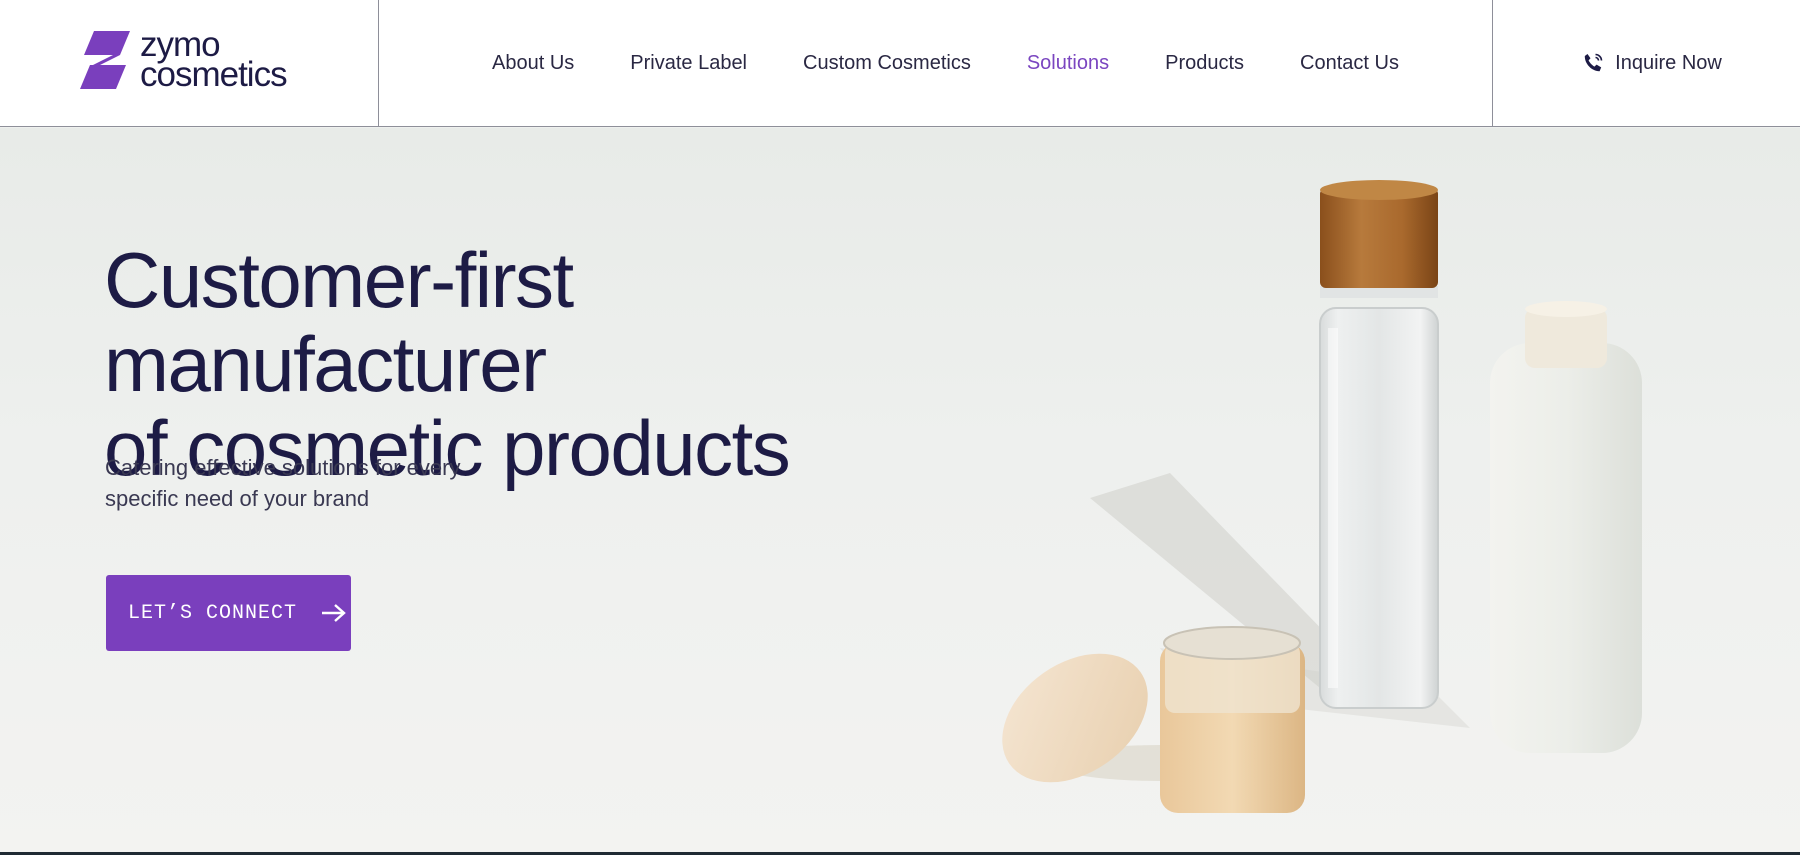  Describe the element at coordinates (1593, 62) in the screenshot. I see `phone-icon` at that location.